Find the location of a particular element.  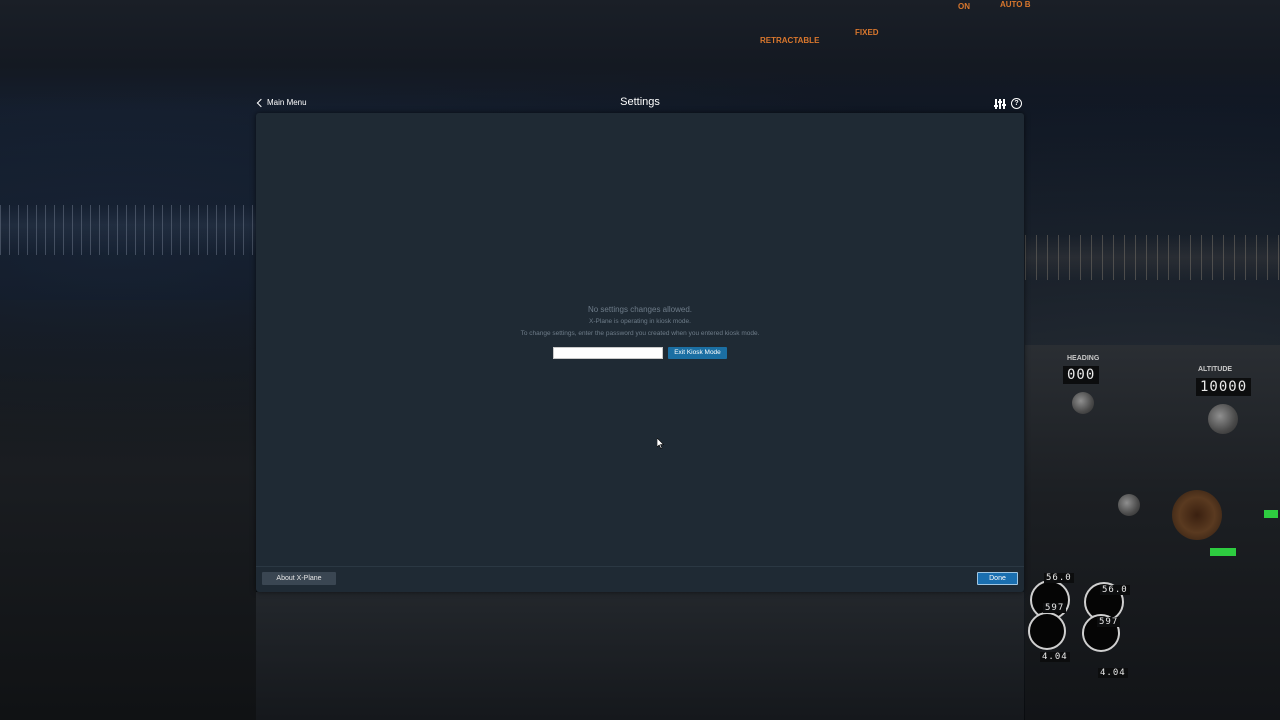

settings-titlebar: Main Menu Settings ? is located at coordinates (640, 102).